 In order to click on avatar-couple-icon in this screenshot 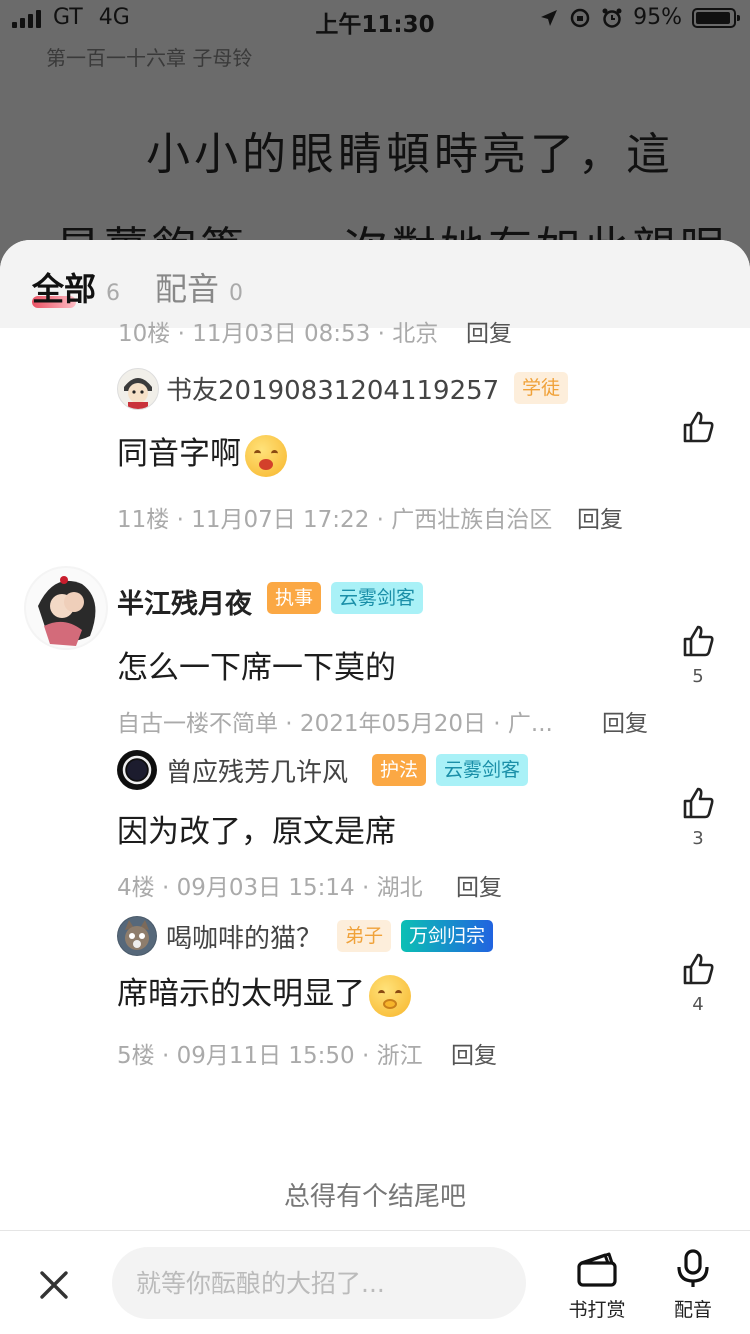, I will do `click(66, 608)`.